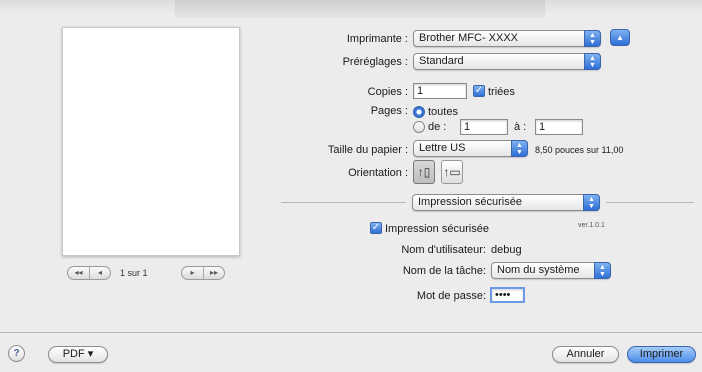 The height and width of the screenshot is (372, 702). Describe the element at coordinates (351, 332) in the screenshot. I see `footer-separator` at that location.